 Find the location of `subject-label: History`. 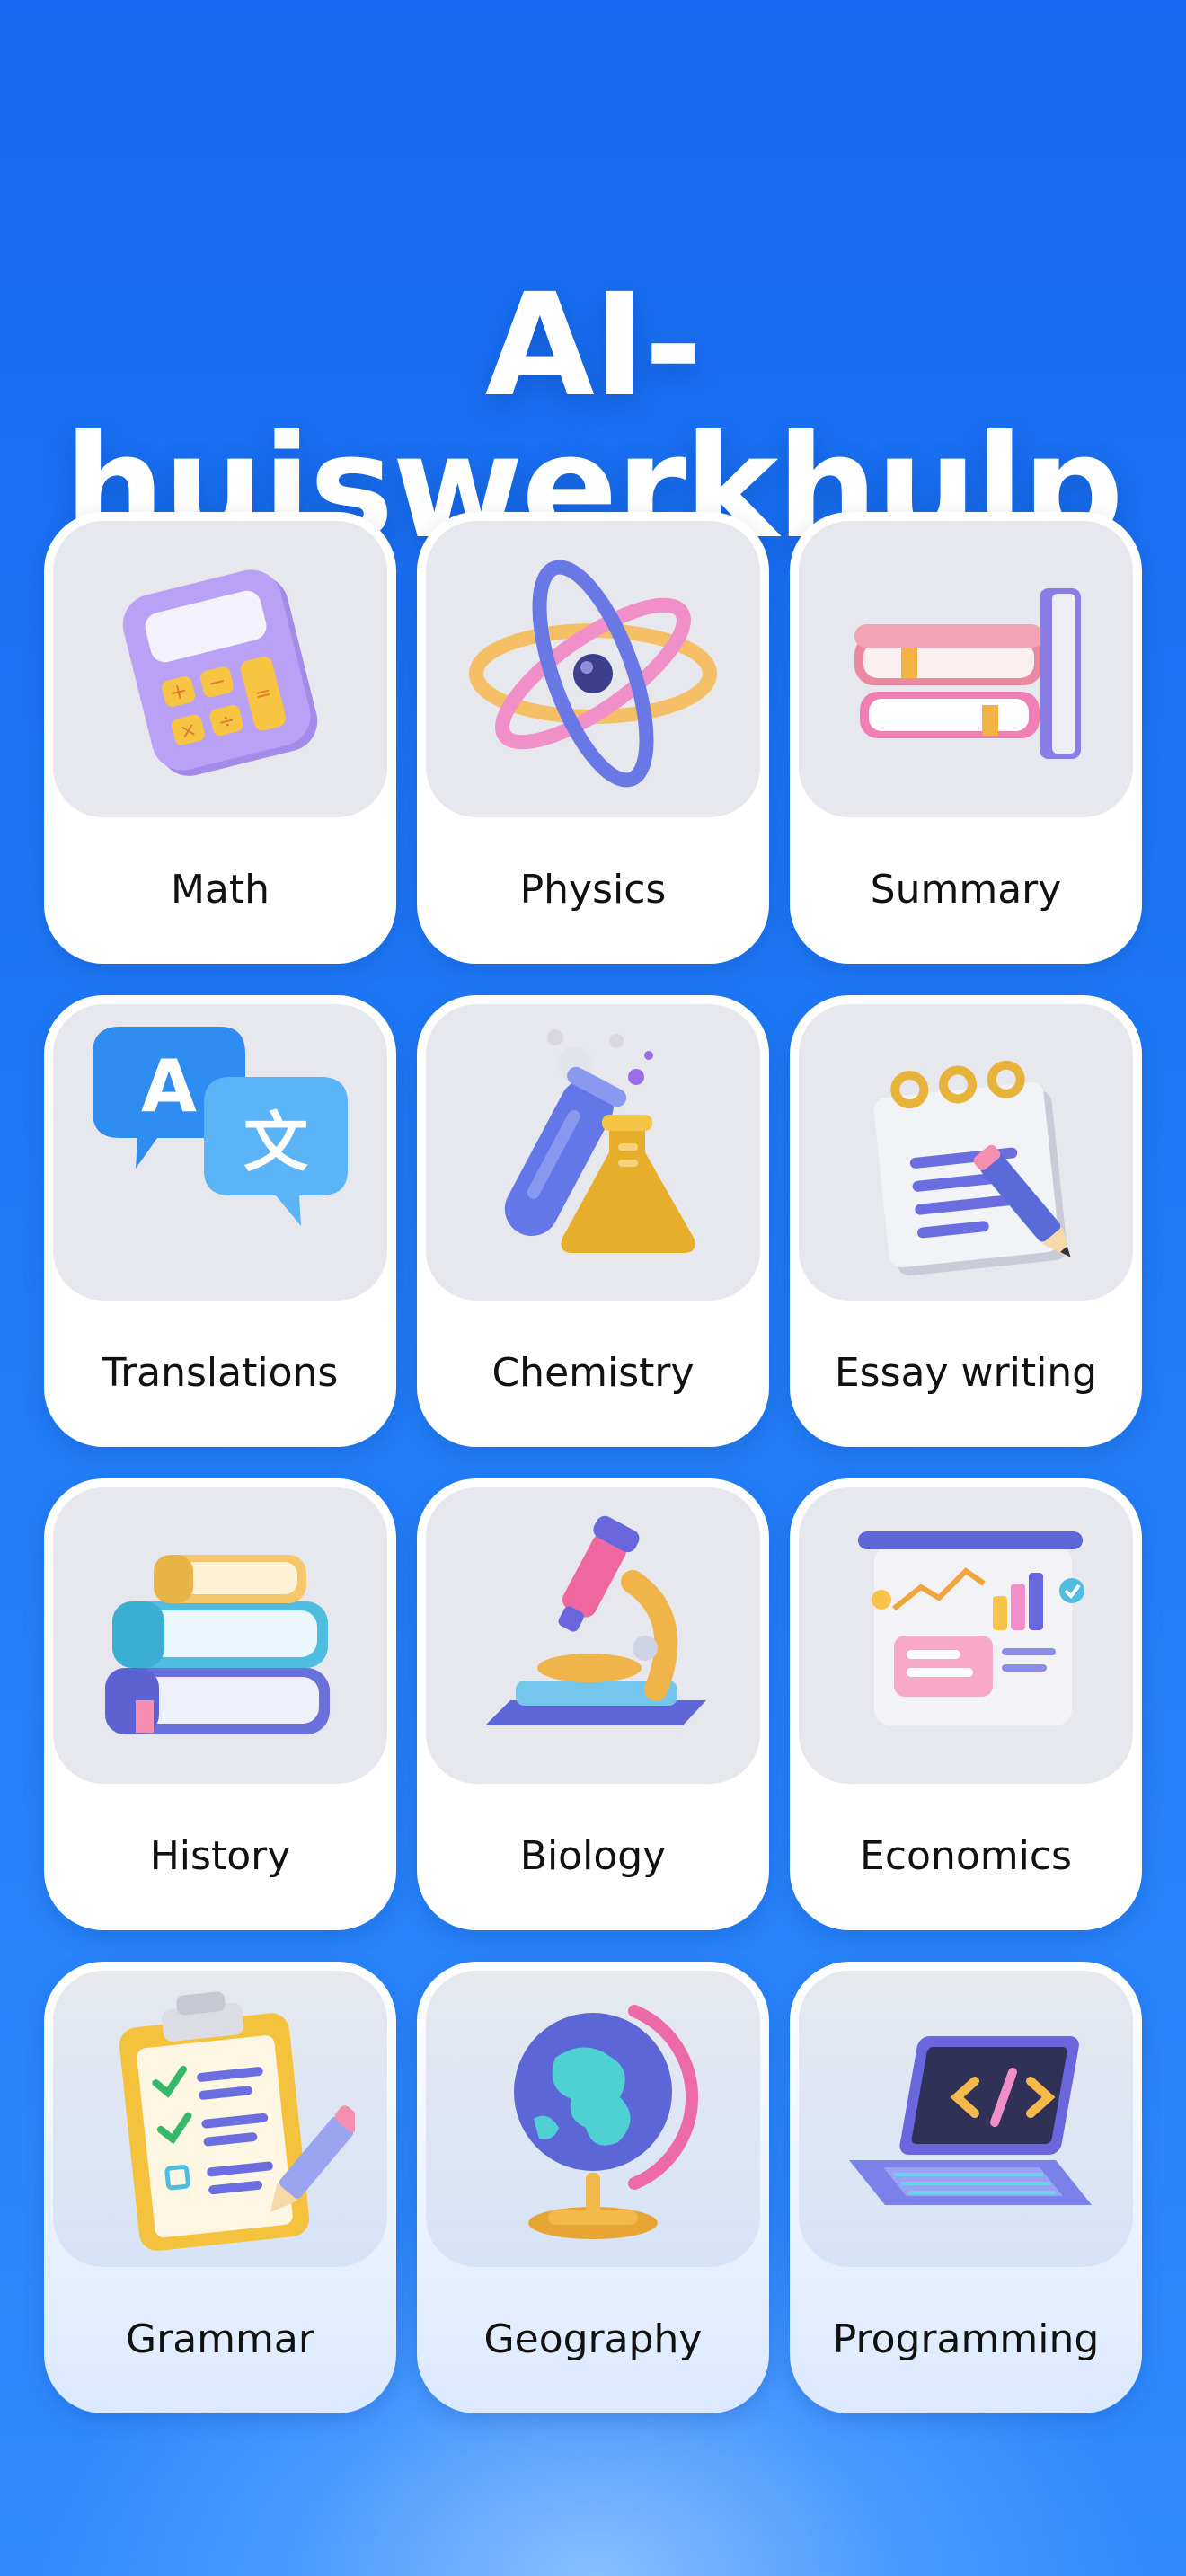

subject-label: History is located at coordinates (220, 1856).